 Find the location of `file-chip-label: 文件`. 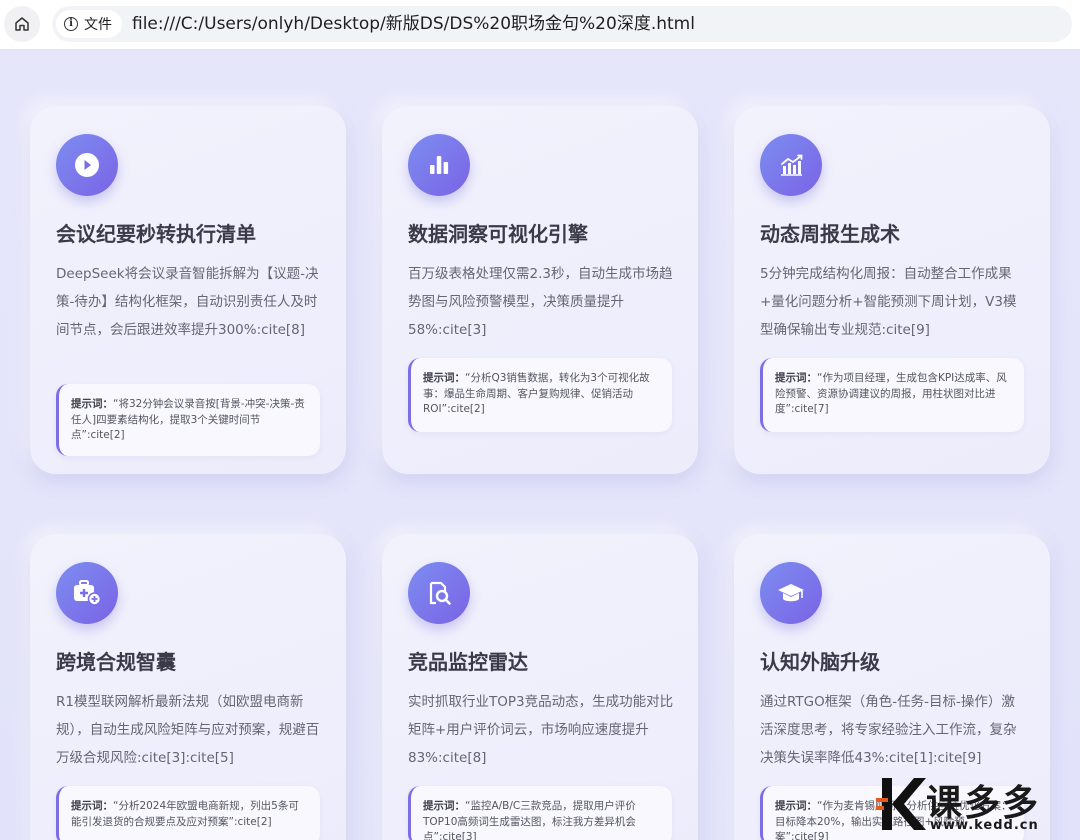

file-chip-label: 文件 is located at coordinates (98, 25).